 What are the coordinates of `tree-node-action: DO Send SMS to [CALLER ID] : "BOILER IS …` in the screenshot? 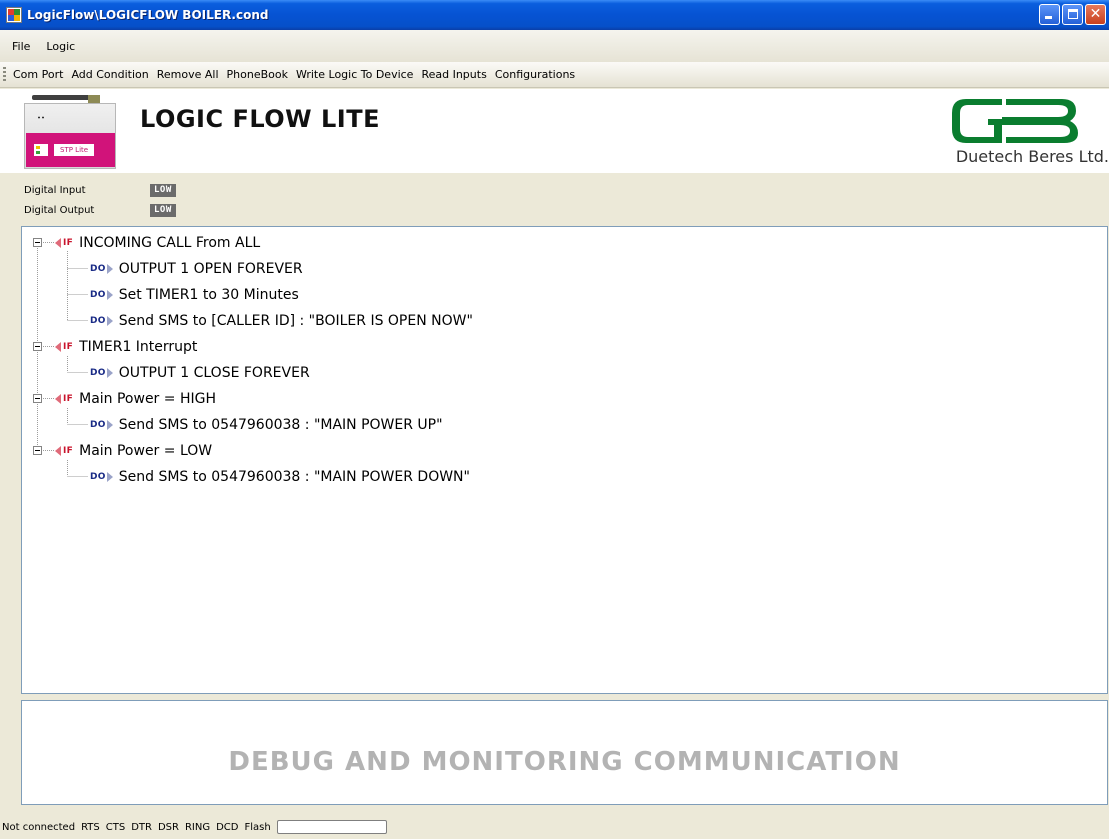 It's located at (281, 321).